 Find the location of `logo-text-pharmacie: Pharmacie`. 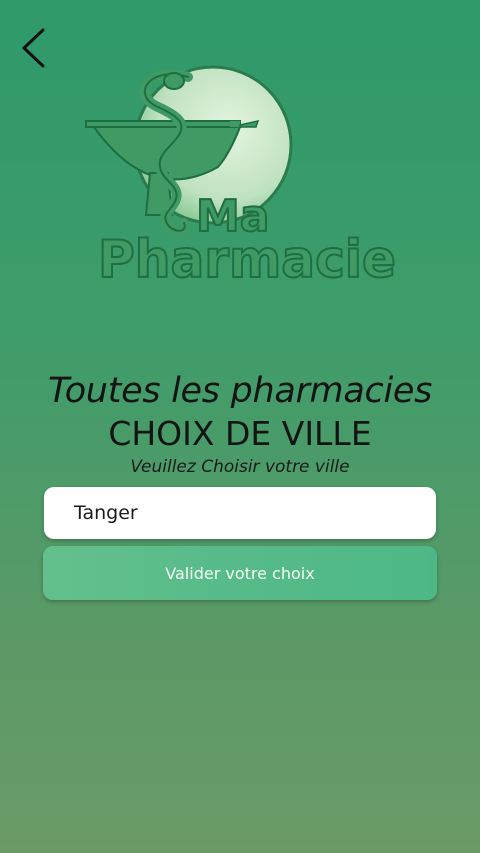

logo-text-pharmacie: Pharmacie is located at coordinates (247, 260).